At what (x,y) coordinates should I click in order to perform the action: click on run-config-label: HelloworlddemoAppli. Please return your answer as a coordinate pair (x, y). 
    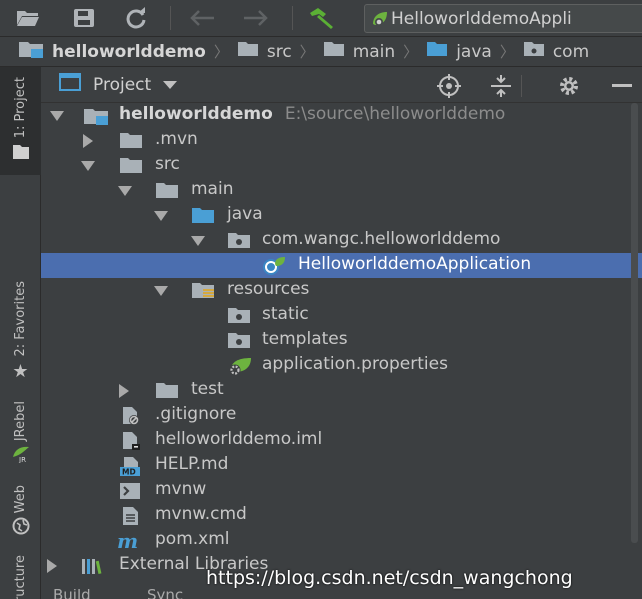
    Looking at the image, I should click on (481, 18).